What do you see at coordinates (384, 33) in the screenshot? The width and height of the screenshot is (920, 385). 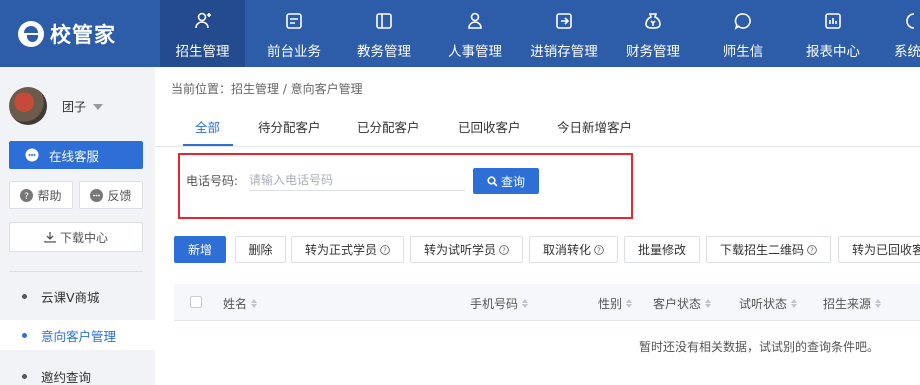 I see `nav-item-academic: 教务管理` at bounding box center [384, 33].